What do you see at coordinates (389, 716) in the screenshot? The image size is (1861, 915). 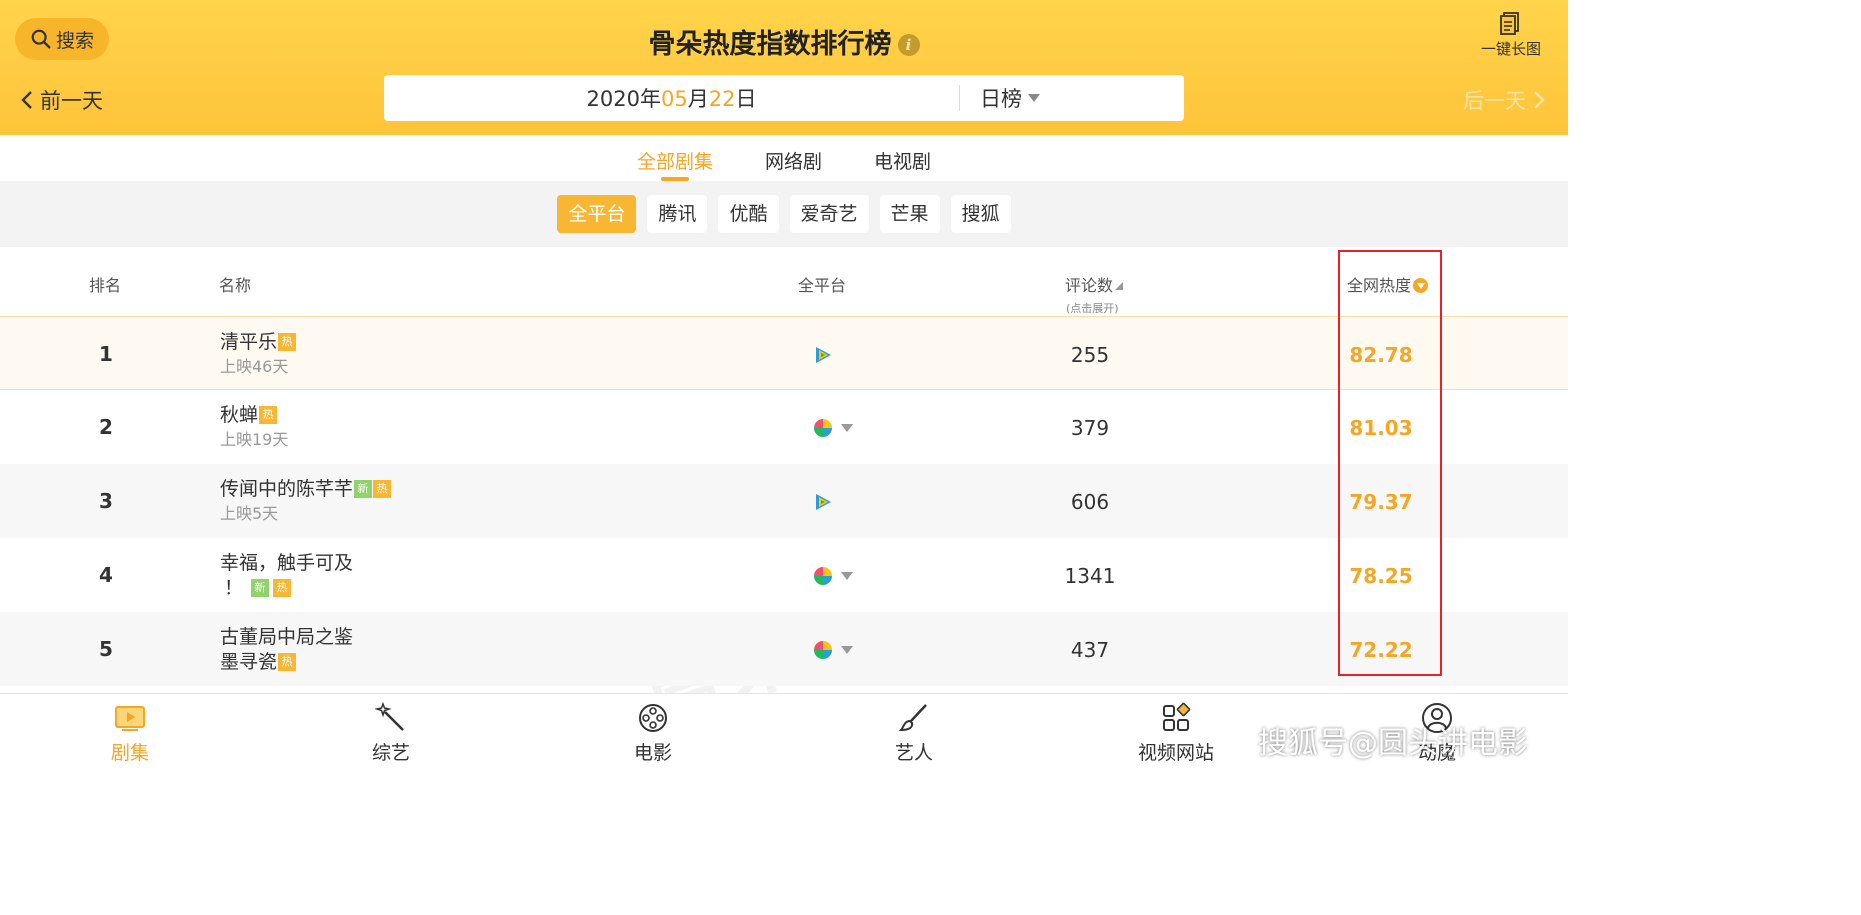 I see `magic-wand-icon` at bounding box center [389, 716].